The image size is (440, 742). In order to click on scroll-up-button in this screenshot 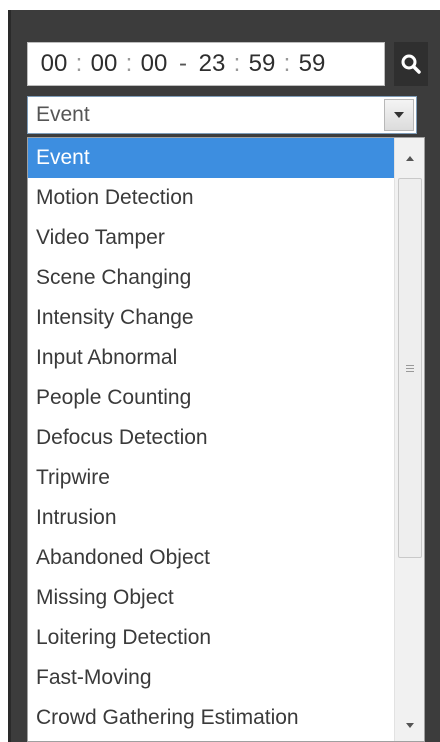, I will do `click(410, 158)`.